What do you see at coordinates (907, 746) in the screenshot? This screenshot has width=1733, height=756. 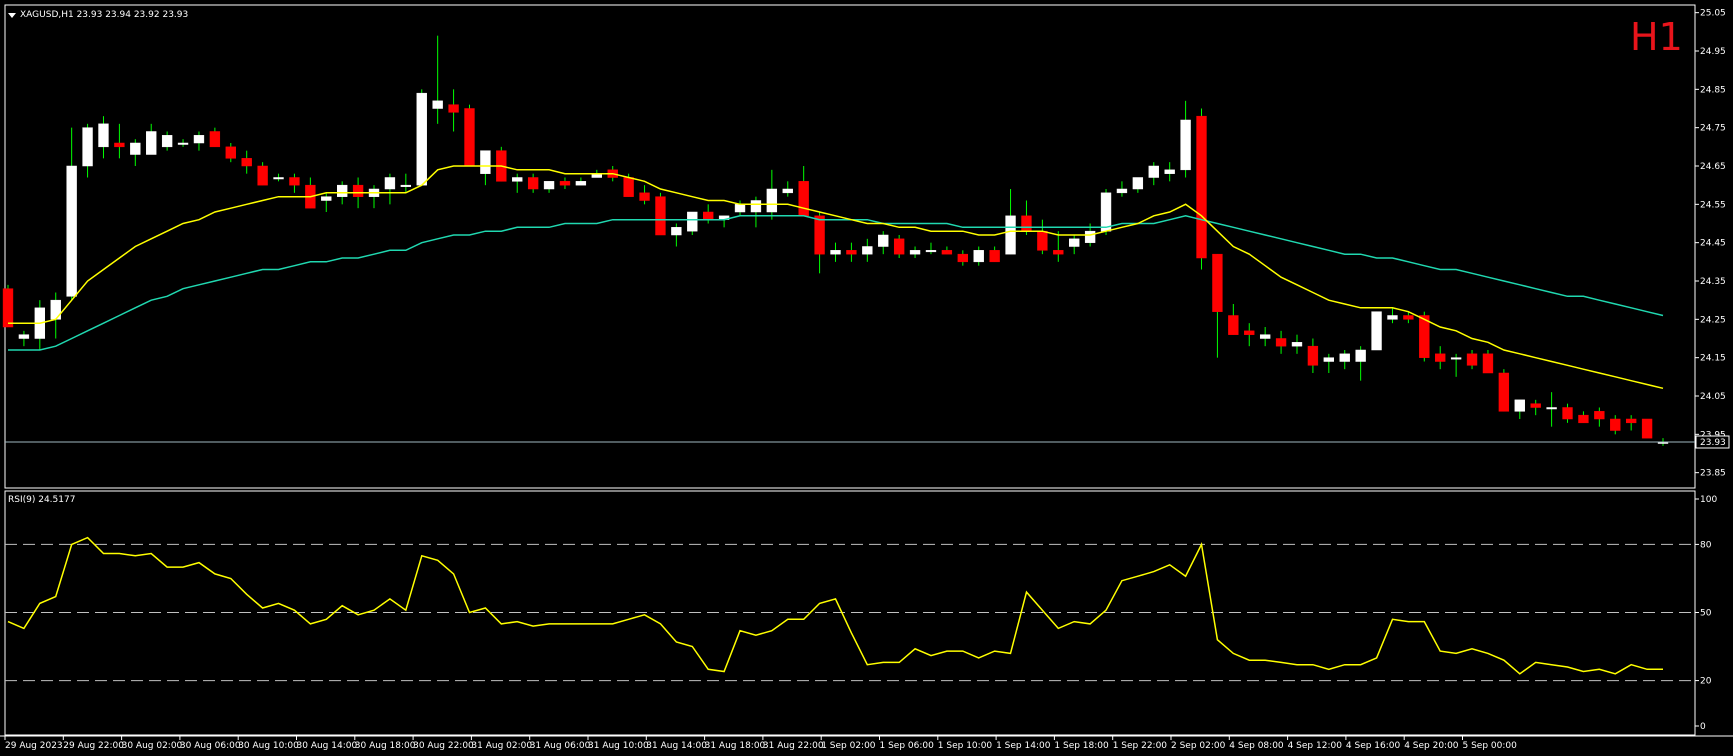 I see `time-tick-label: 1 Sep 06:00` at bounding box center [907, 746].